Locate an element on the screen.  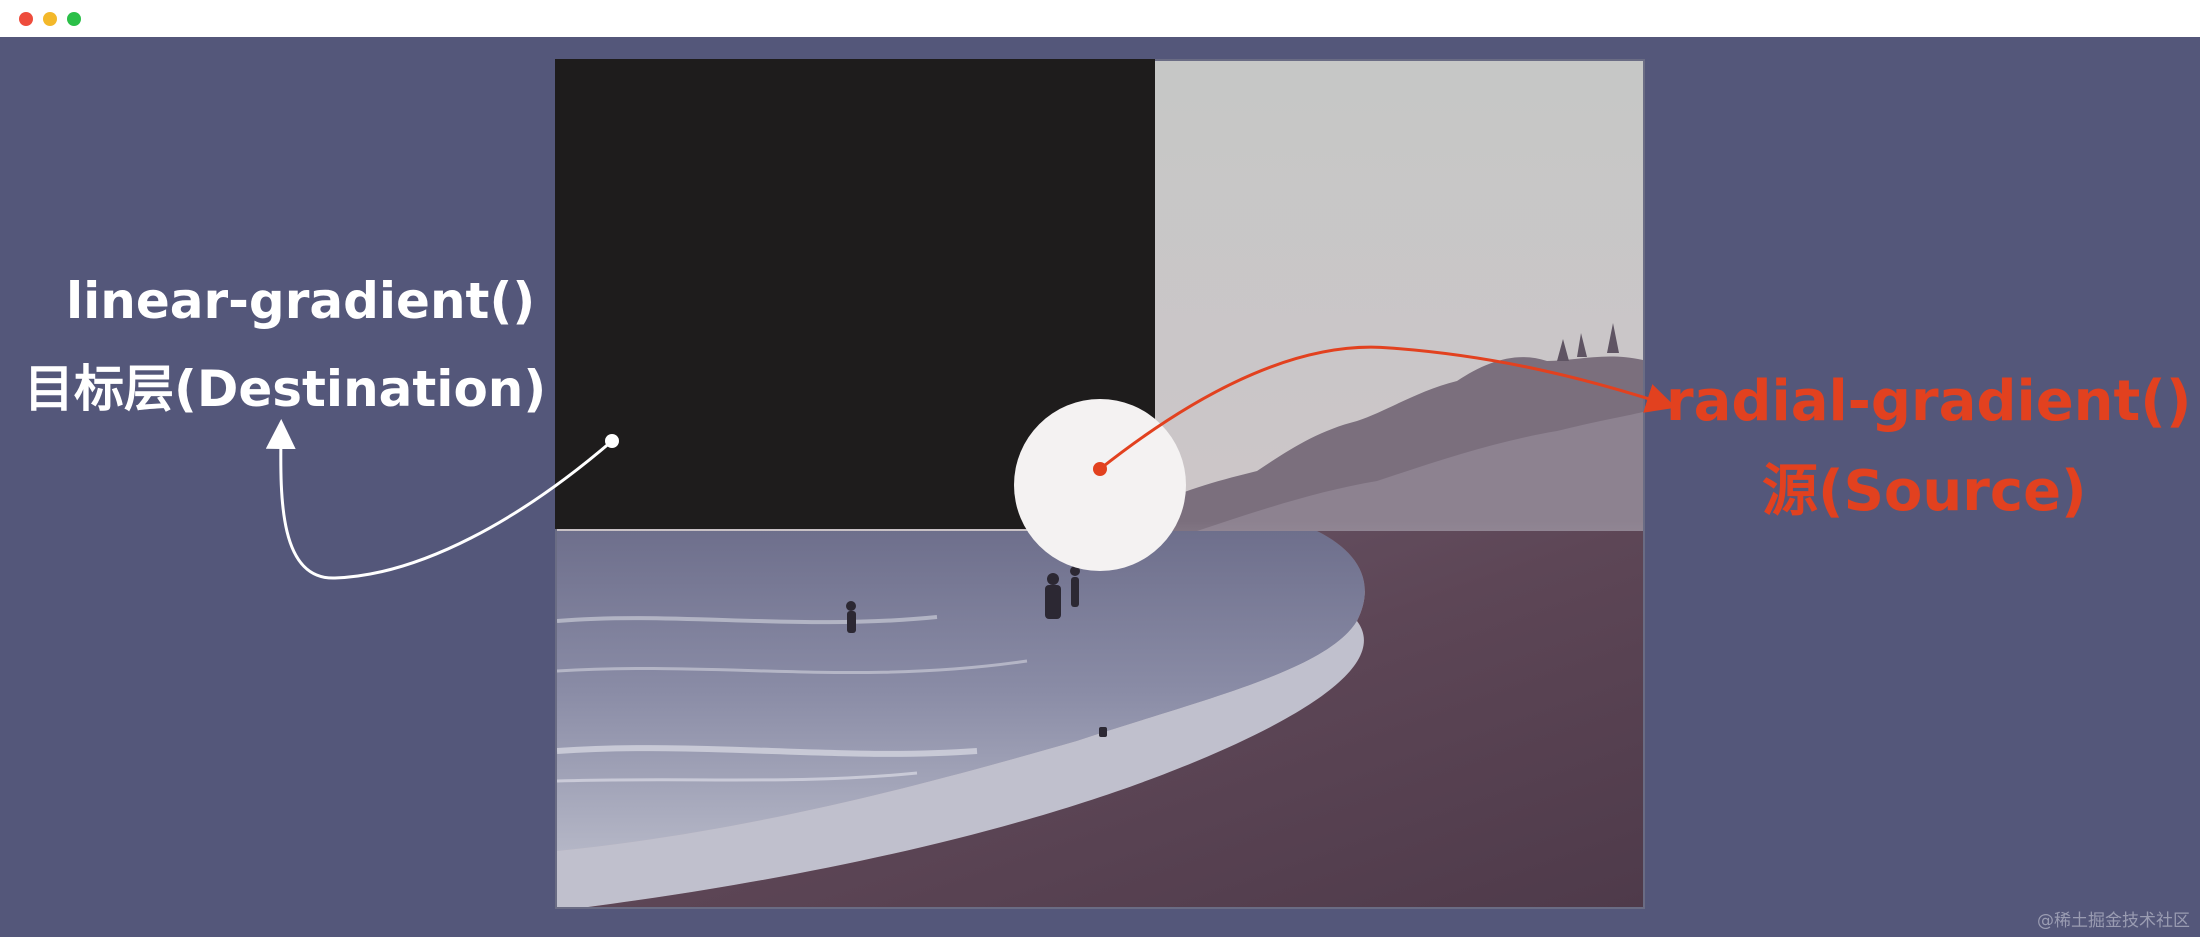
watermark: @稀土掘金技术社区 is located at coordinates (2113, 921).